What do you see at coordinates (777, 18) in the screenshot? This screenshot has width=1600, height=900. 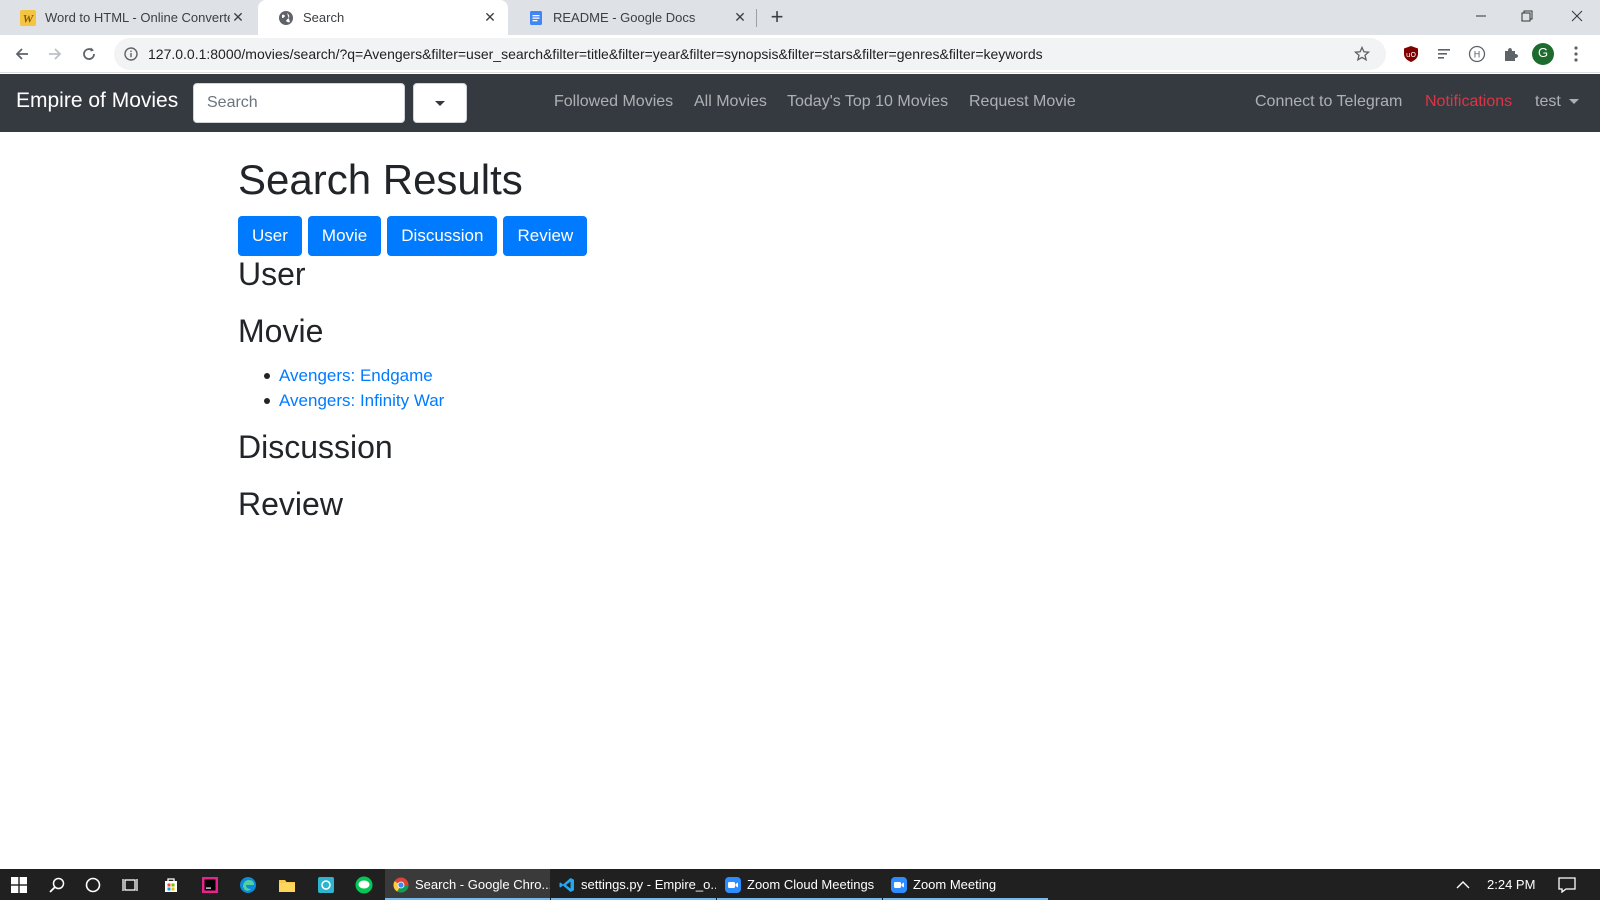 I see `new-tab-button: +` at bounding box center [777, 18].